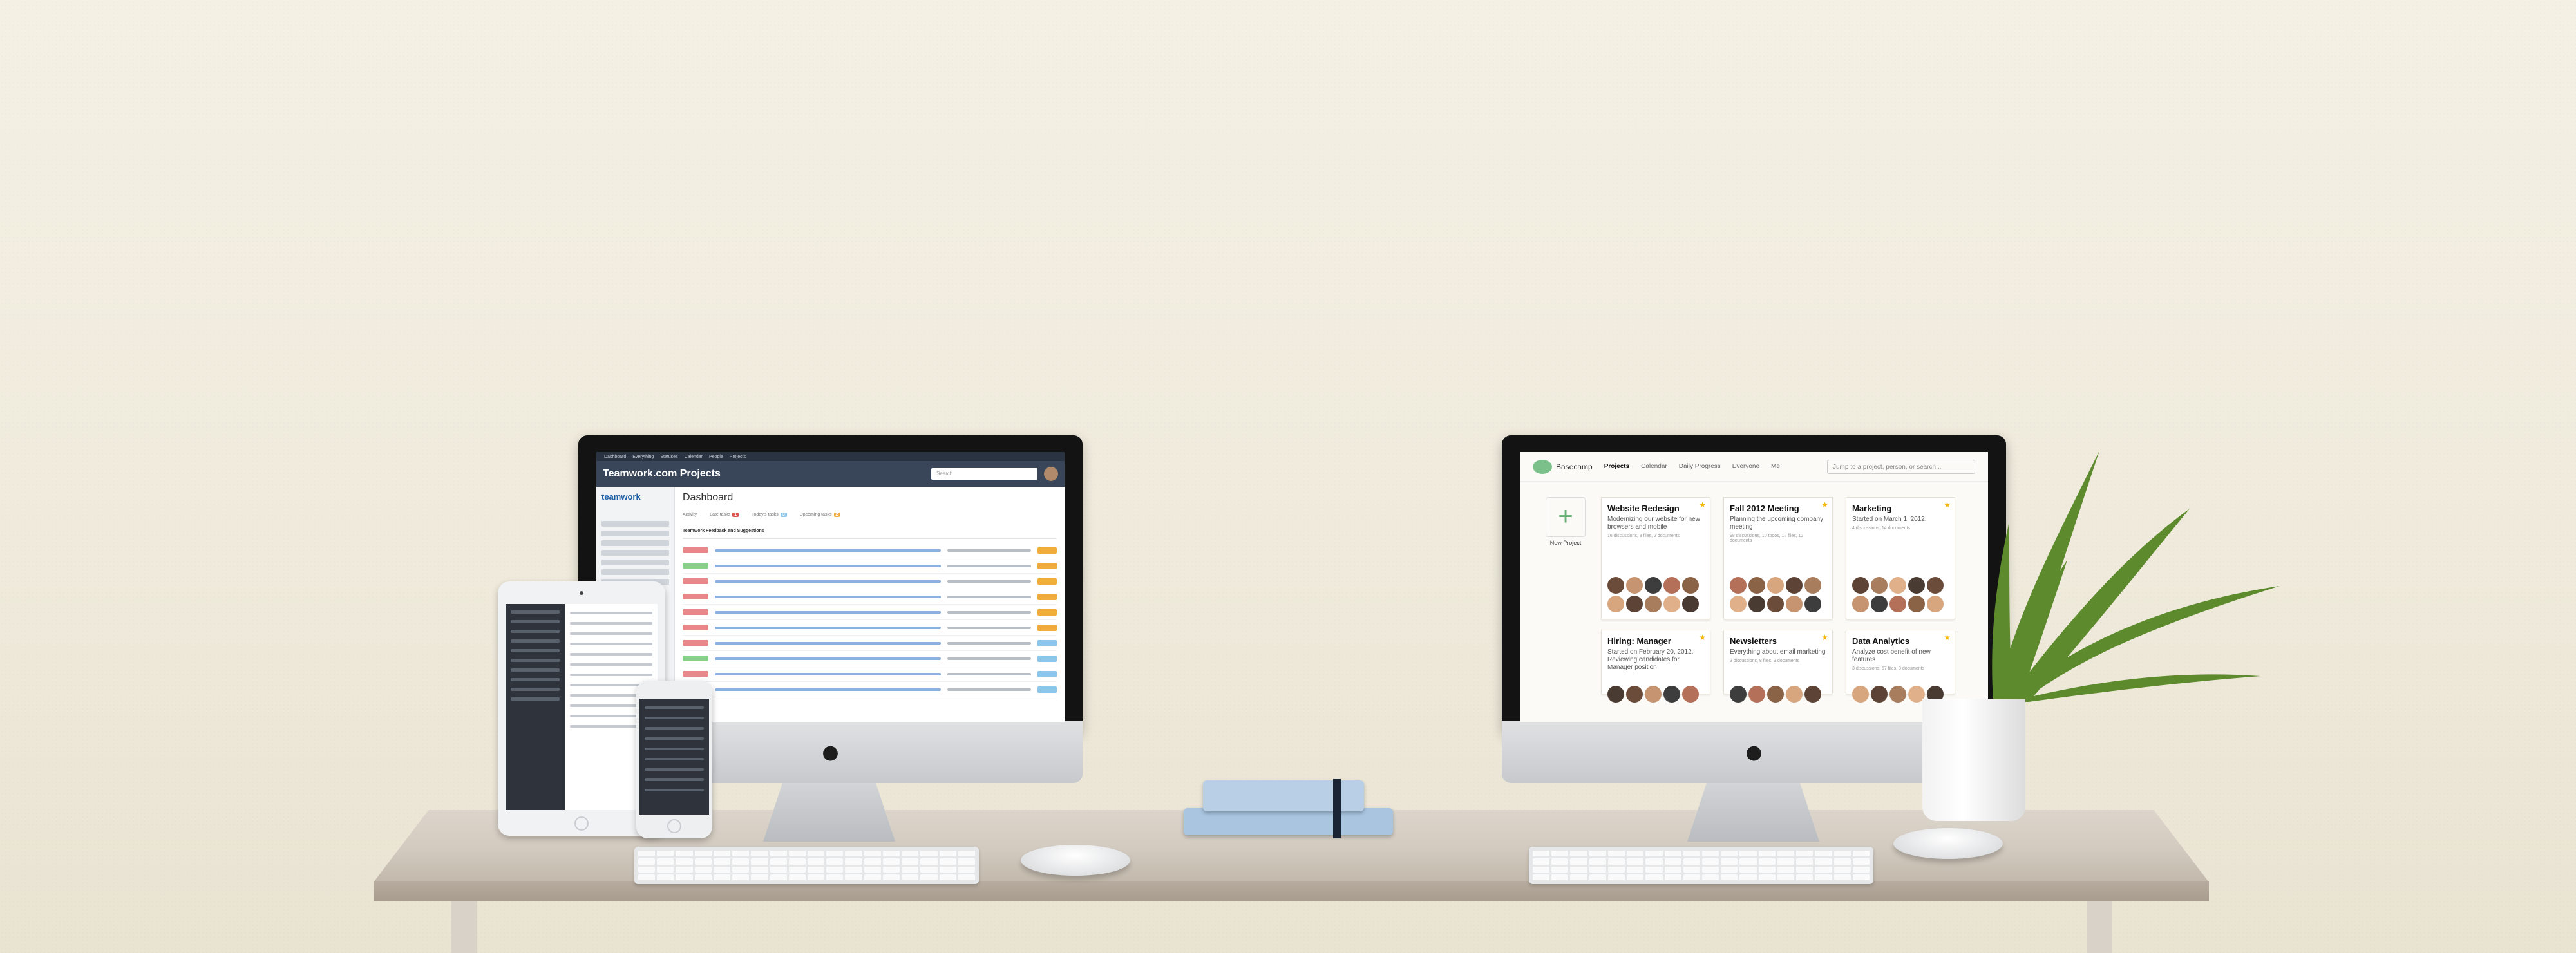  Describe the element at coordinates (615, 457) in the screenshot. I see `topbar-link: Dashboard` at that location.